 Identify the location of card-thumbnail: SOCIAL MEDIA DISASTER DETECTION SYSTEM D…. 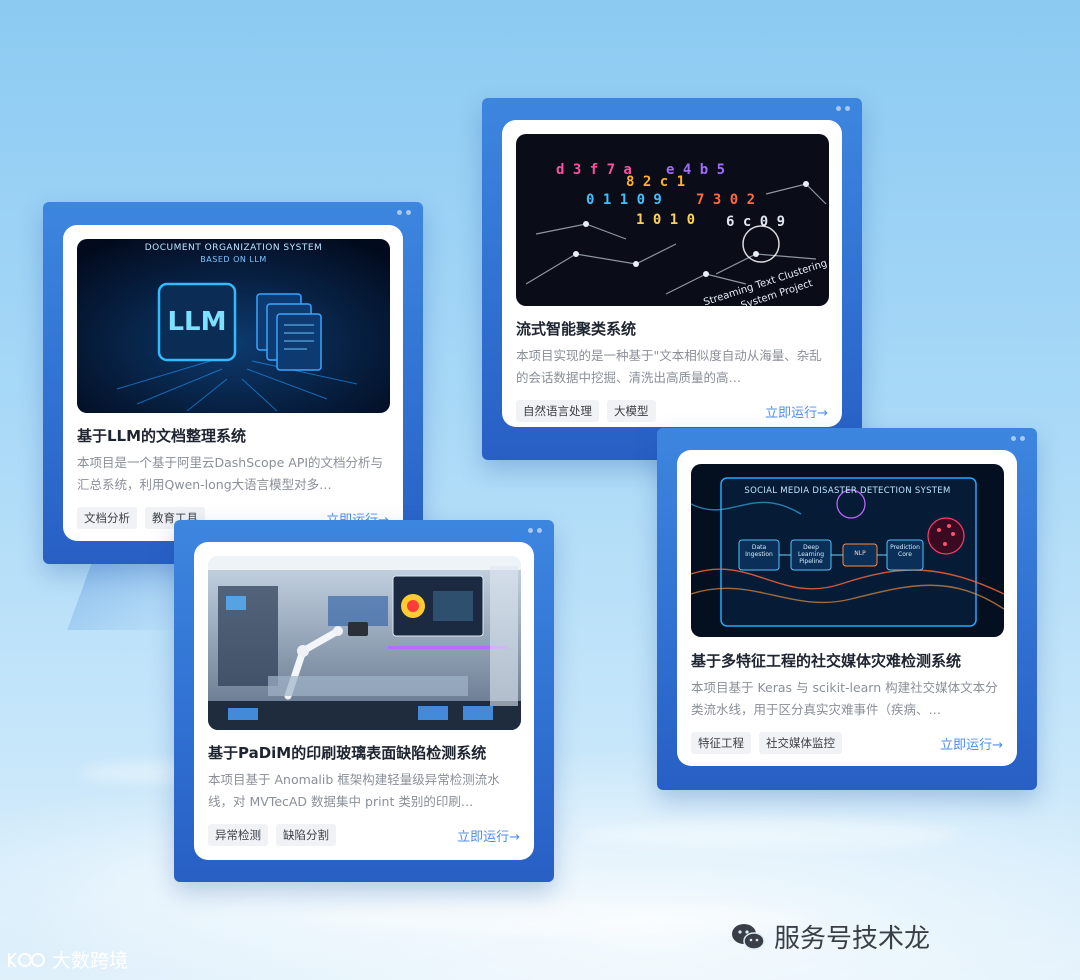
(847, 550).